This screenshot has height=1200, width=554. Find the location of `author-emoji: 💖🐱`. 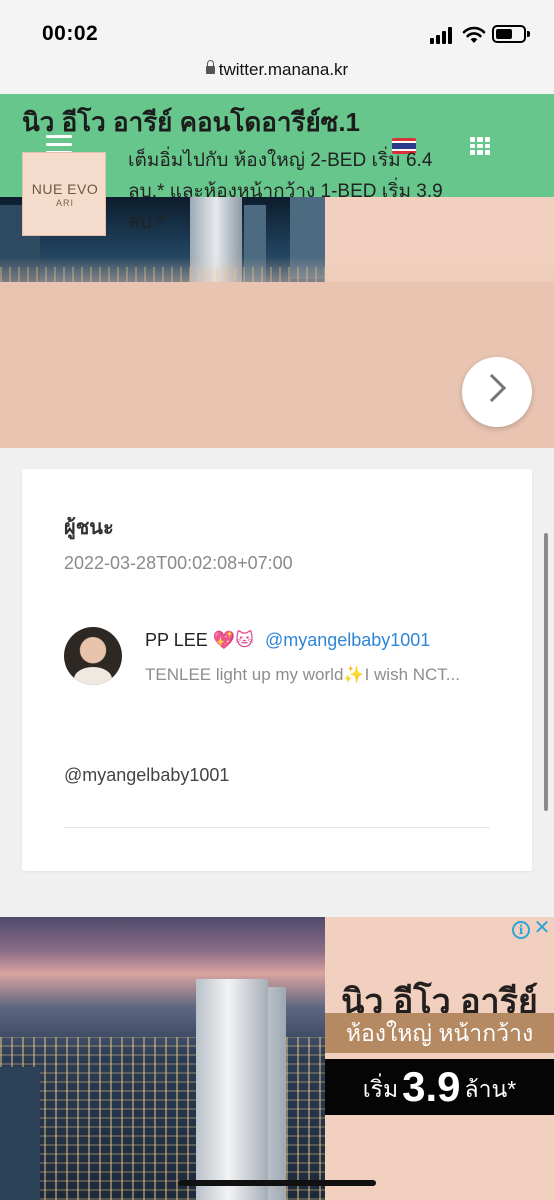

author-emoji: 💖🐱 is located at coordinates (233, 640).